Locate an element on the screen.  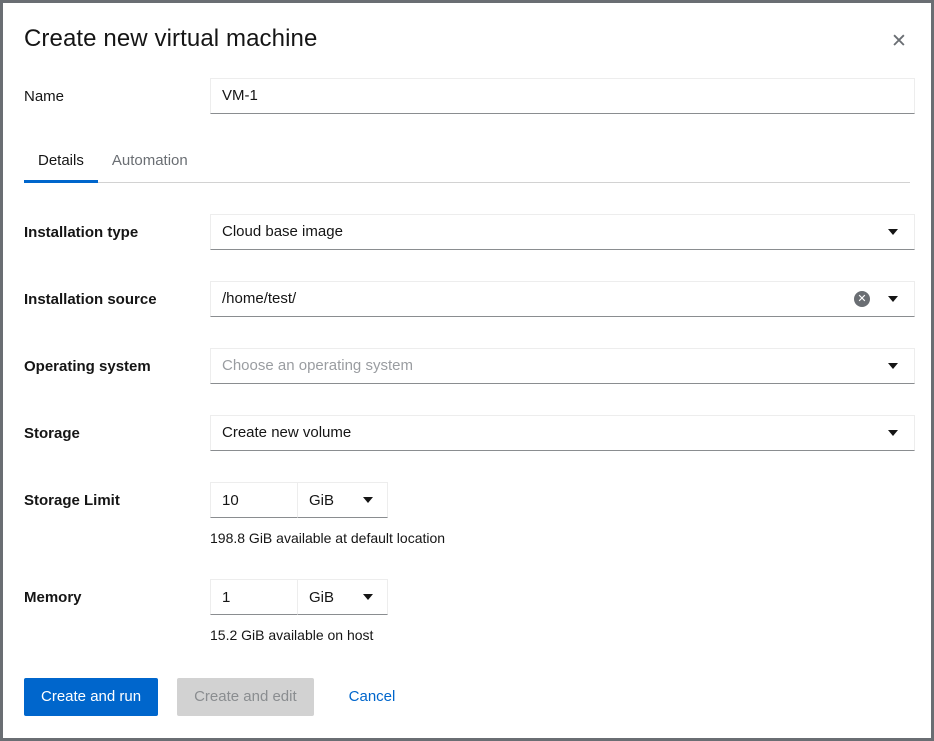
installation-source-input: /home/test/ ✕ is located at coordinates (562, 299).